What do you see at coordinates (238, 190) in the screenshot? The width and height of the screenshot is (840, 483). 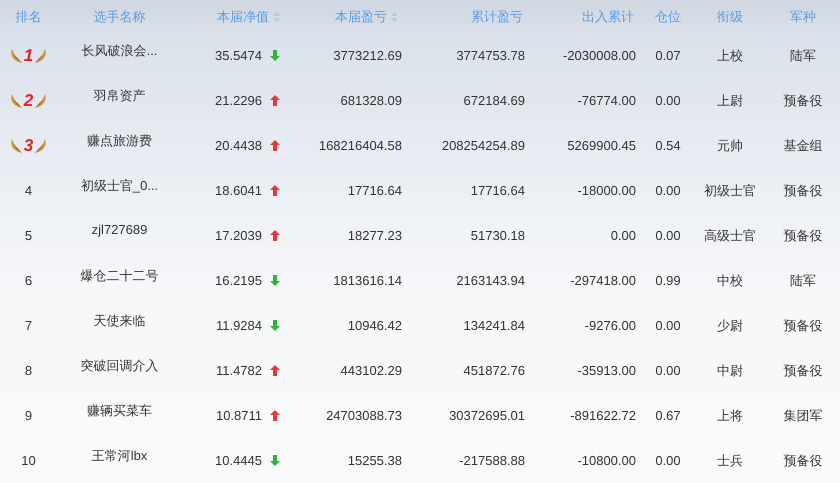 I see `table-cell: 18.6041` at bounding box center [238, 190].